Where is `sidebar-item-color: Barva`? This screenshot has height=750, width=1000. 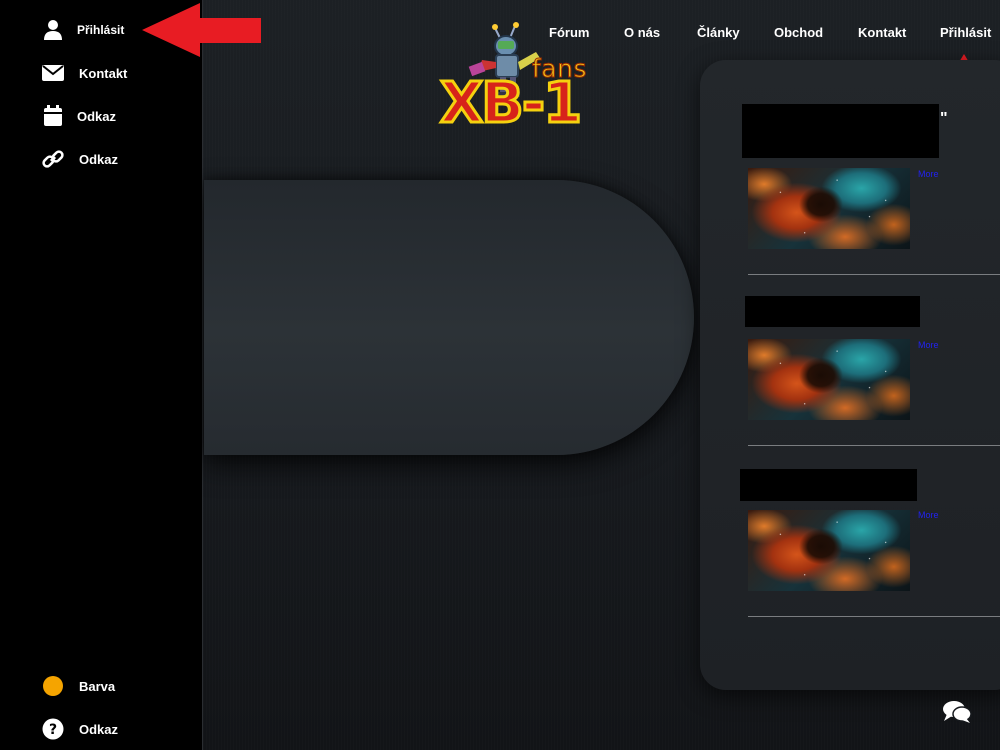
sidebar-item-color: Barva is located at coordinates (101, 686).